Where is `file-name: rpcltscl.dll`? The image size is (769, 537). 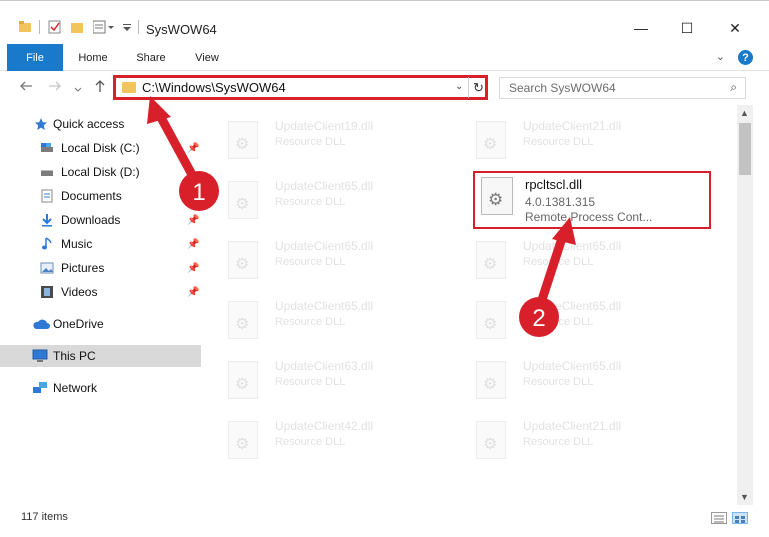
file-name: rpcltscl.dll is located at coordinates (554, 184).